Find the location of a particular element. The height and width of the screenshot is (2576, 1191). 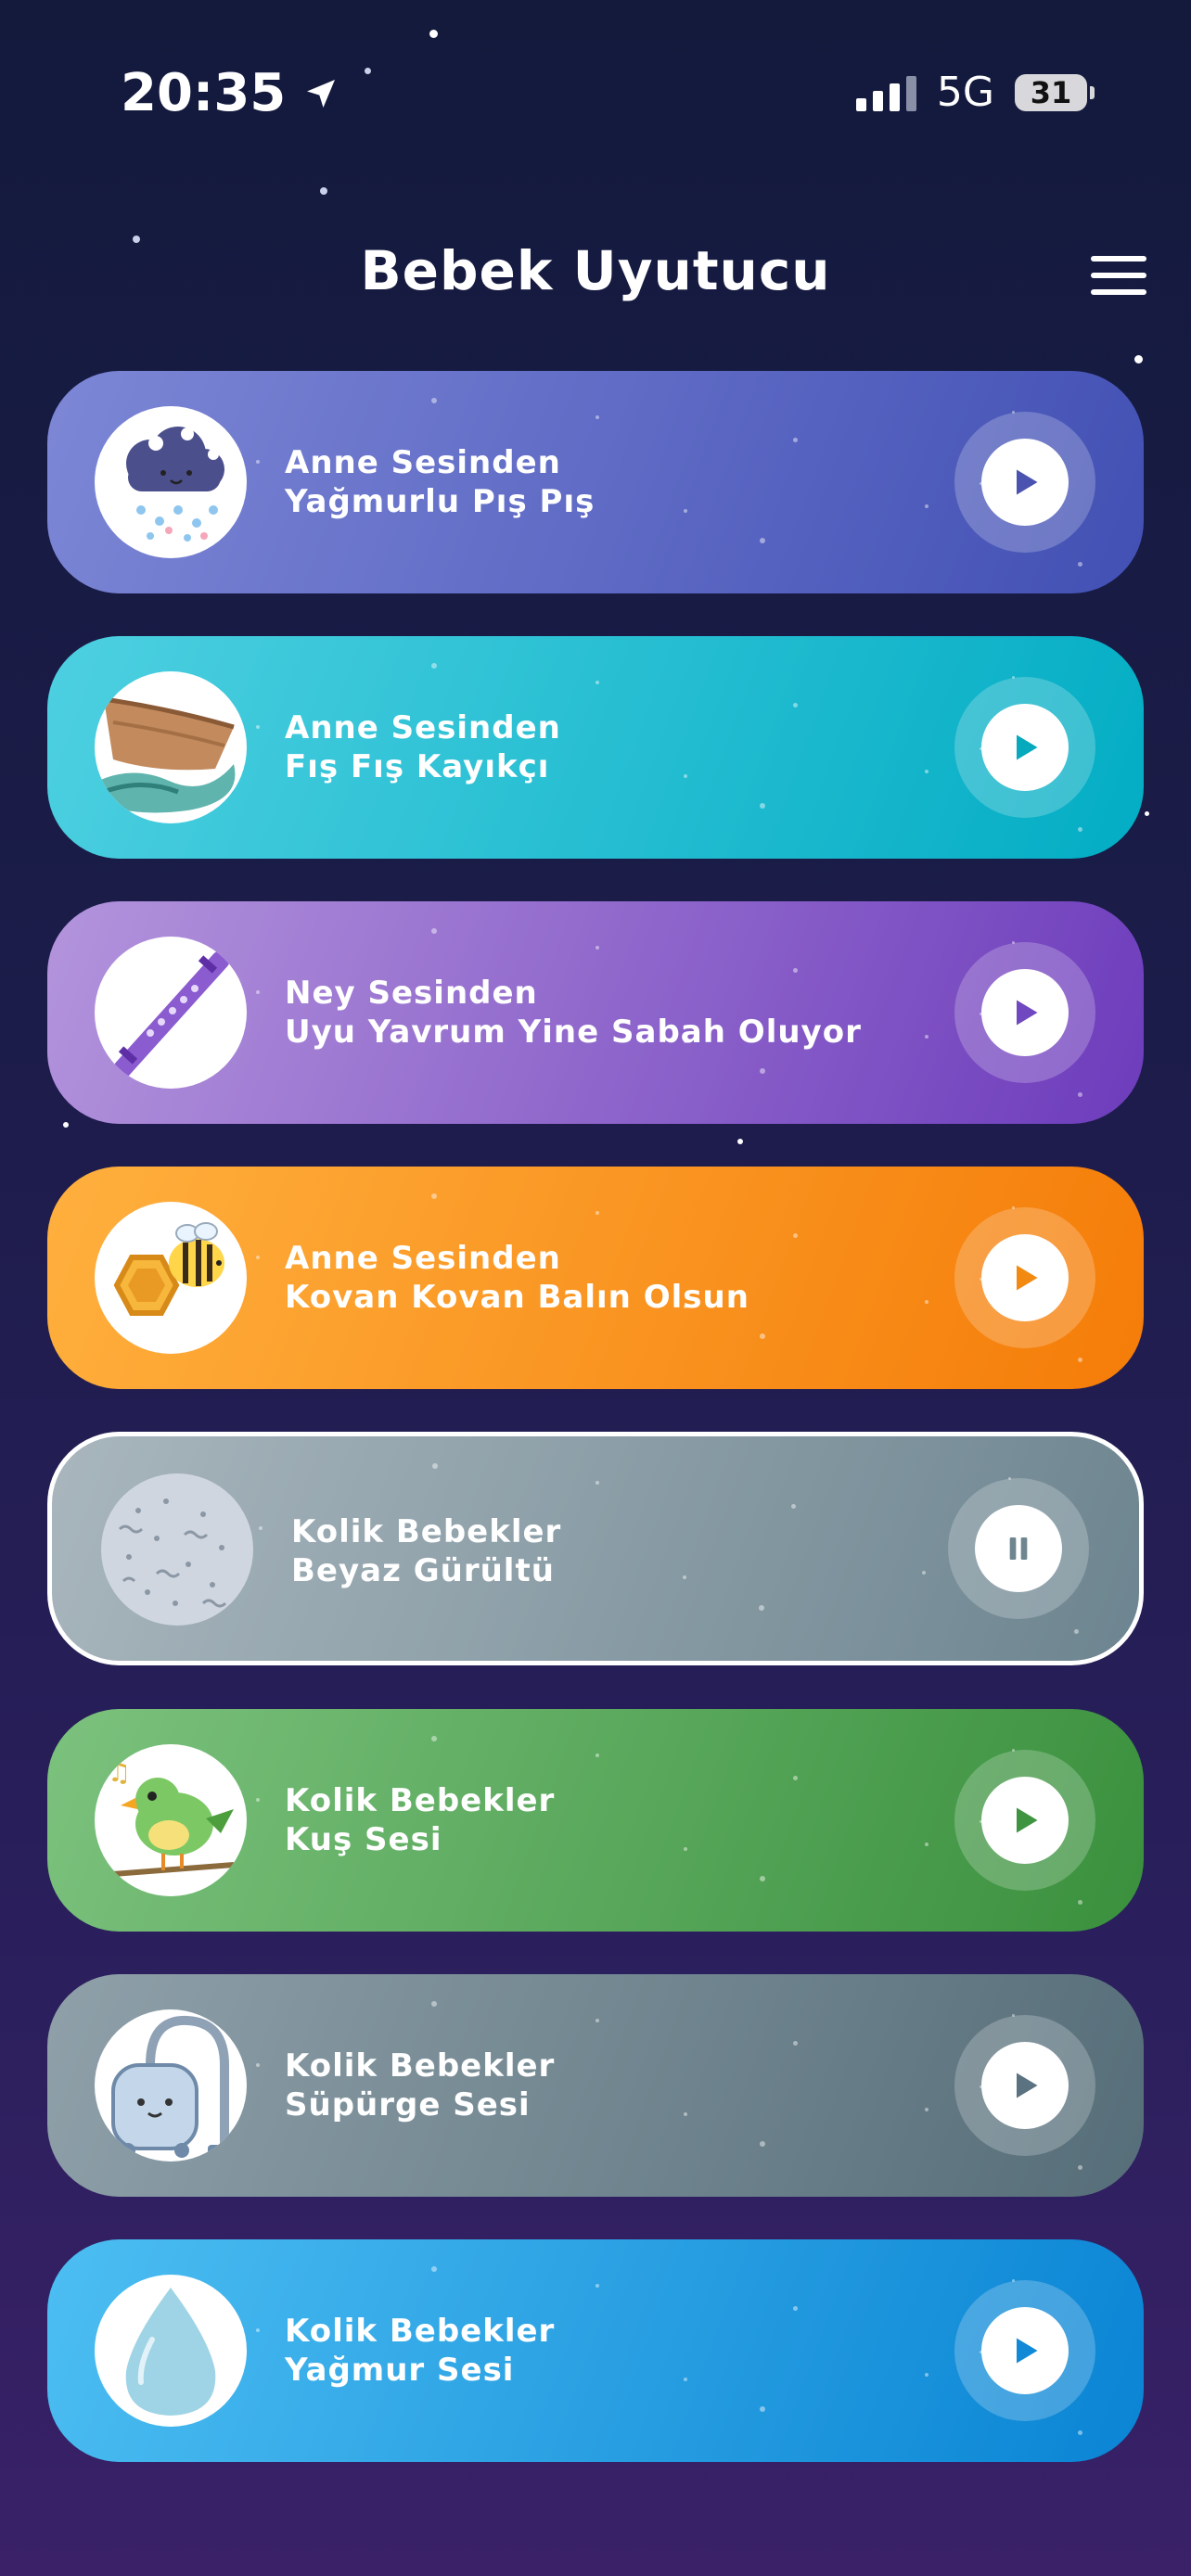

network-type: 5G is located at coordinates (965, 92).